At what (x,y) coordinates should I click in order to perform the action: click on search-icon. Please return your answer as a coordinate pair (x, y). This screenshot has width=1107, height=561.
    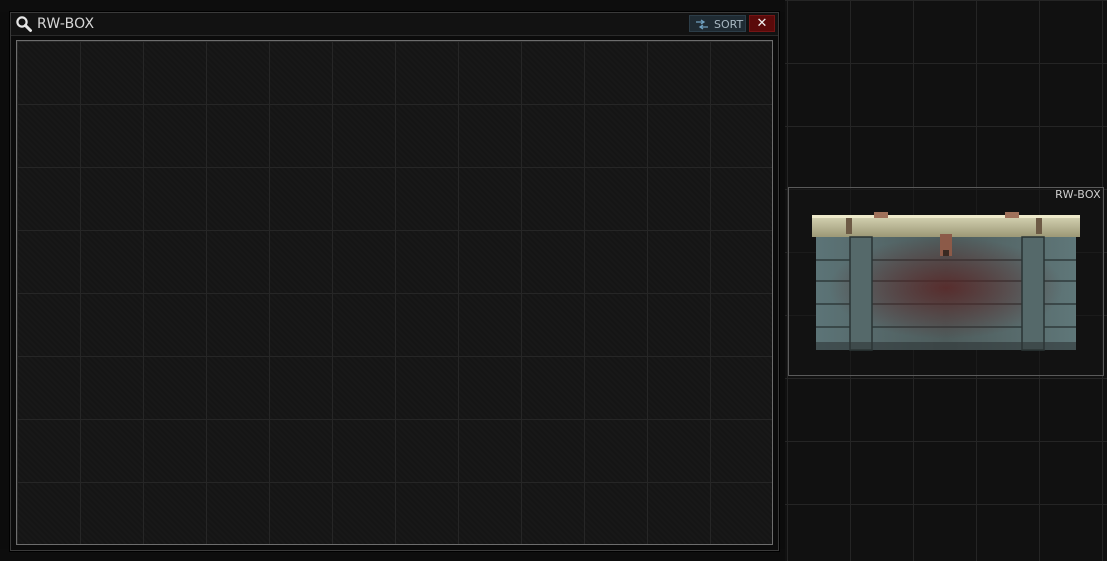
    Looking at the image, I should click on (24, 24).